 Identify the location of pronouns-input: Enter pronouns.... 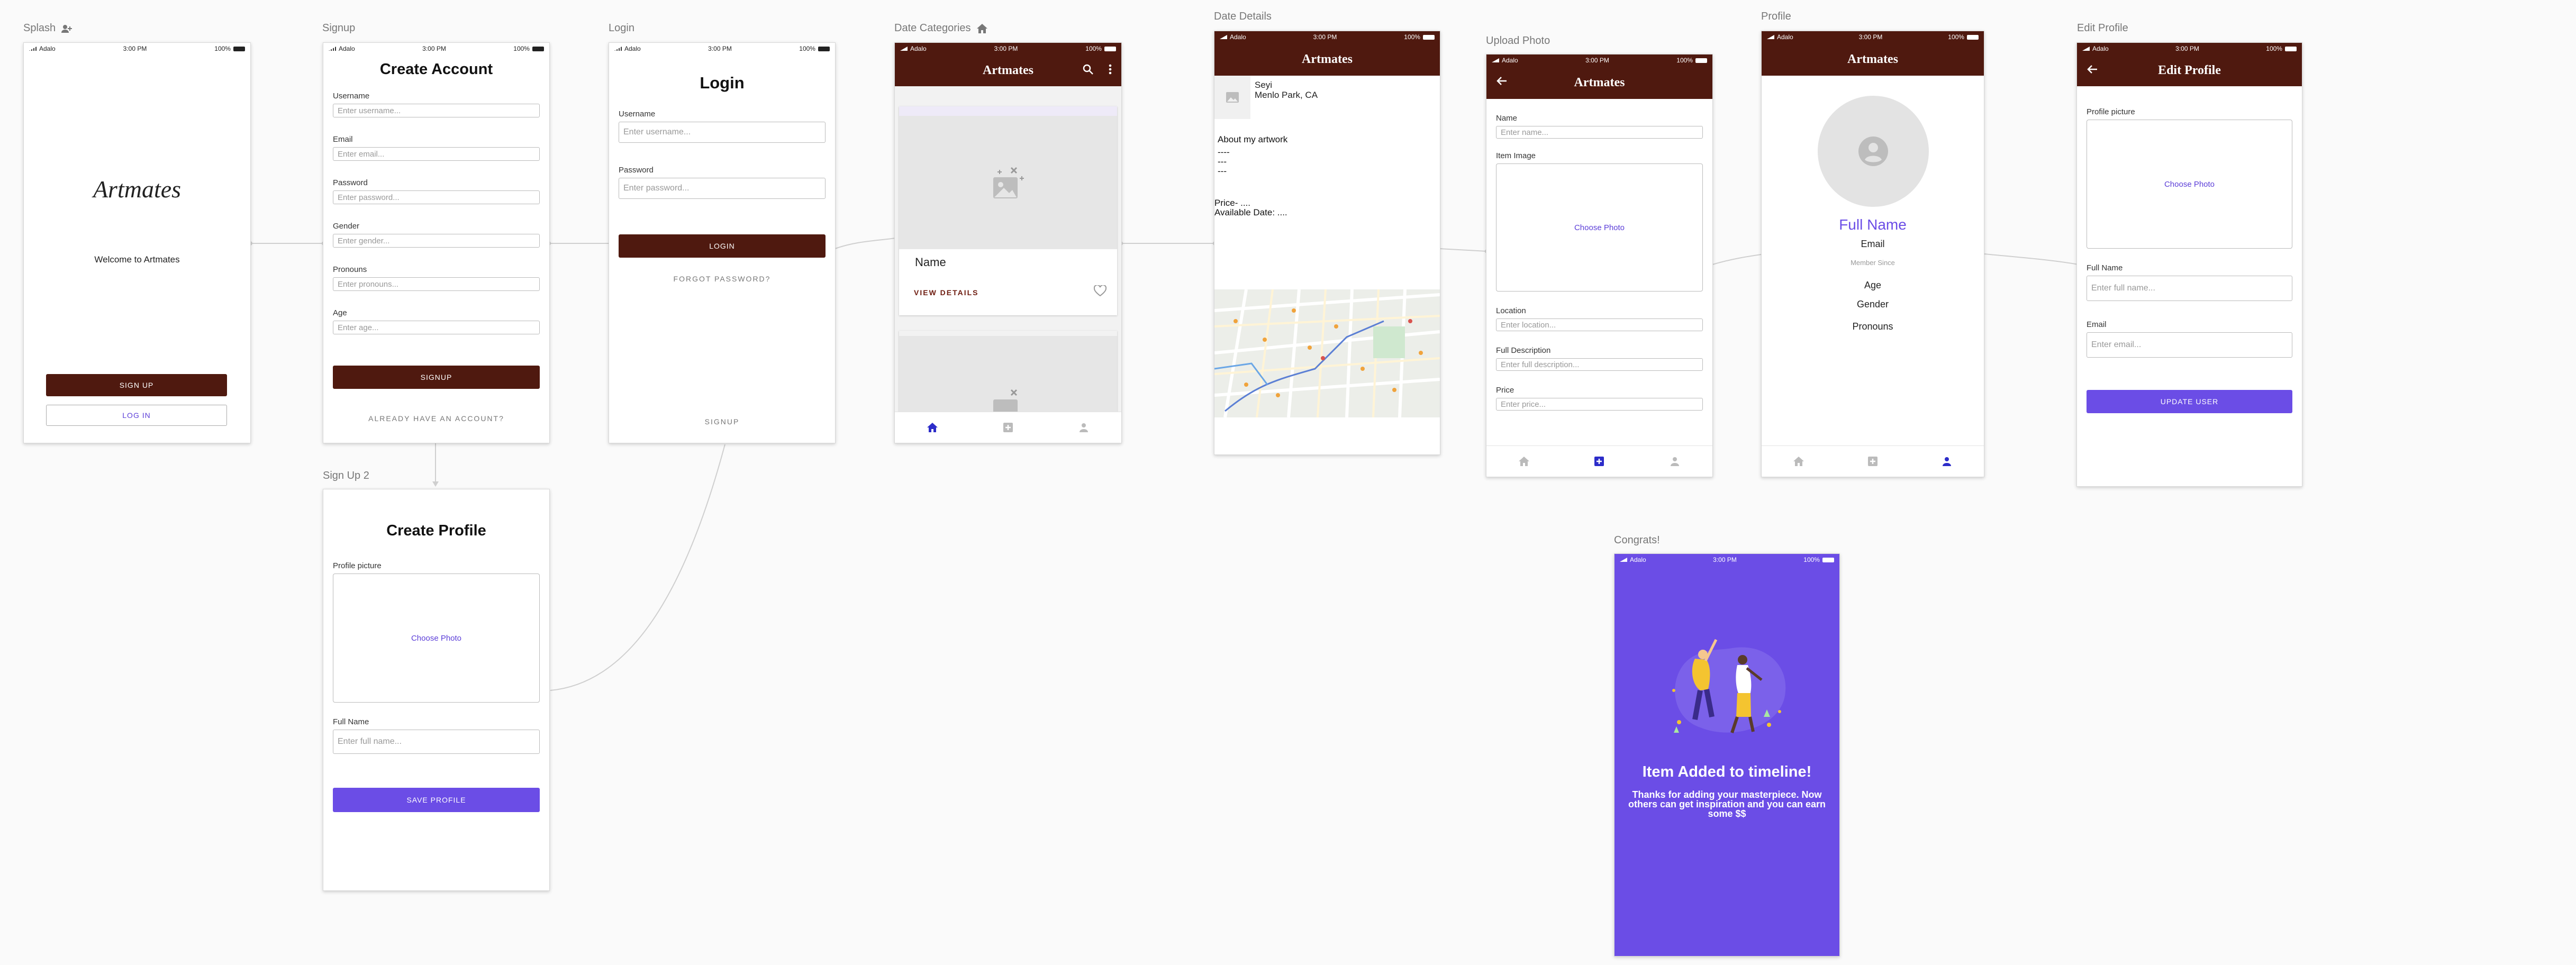
(436, 284).